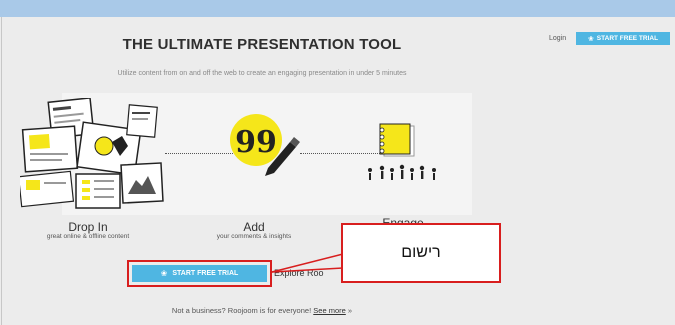 The image size is (675, 325). I want to click on callout-text: רישום, so click(421, 252).